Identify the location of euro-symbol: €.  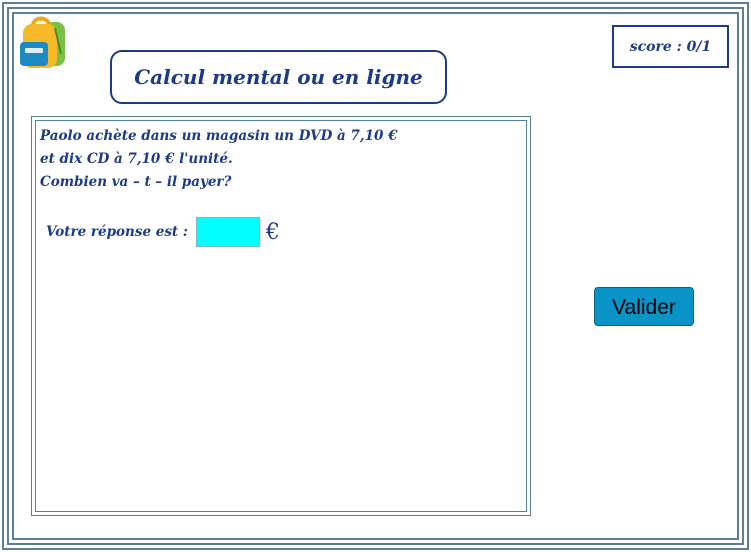
(272, 232).